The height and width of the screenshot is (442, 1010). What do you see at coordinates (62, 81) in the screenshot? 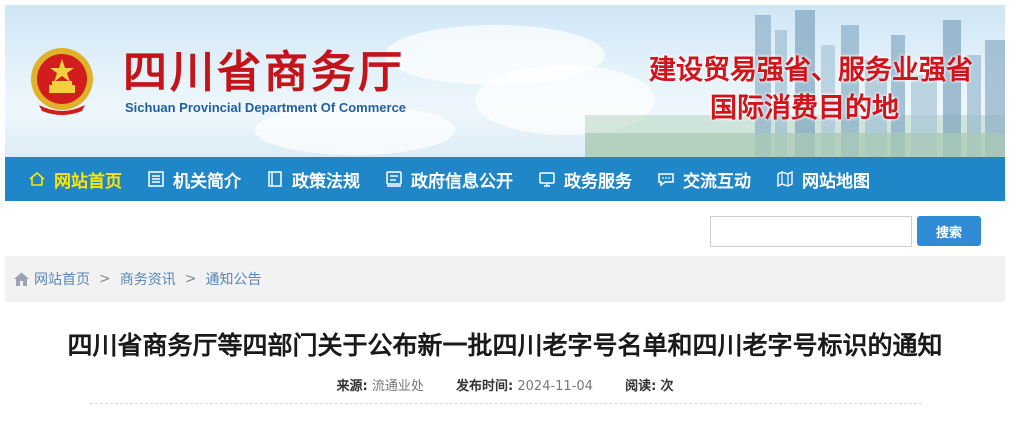
I see `national-emblem-icon` at bounding box center [62, 81].